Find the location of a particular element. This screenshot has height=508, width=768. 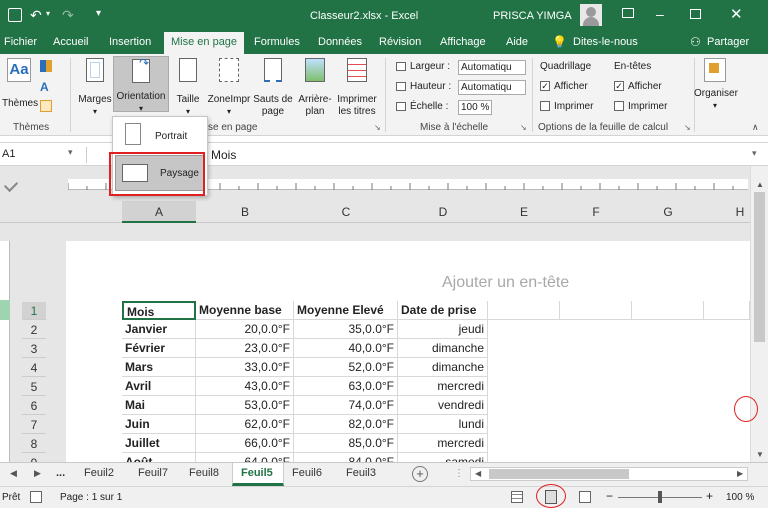

row-header: 2 is located at coordinates (34, 330).